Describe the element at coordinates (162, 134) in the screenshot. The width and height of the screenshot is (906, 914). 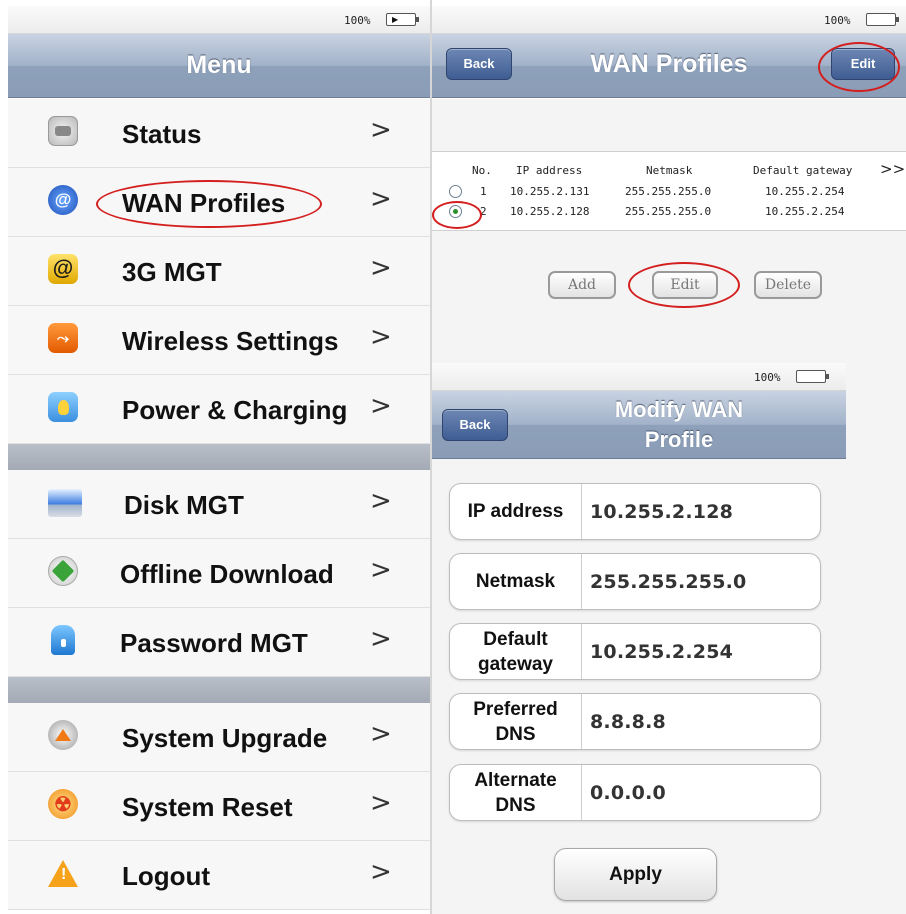
I see `menu-item-label: Status` at that location.